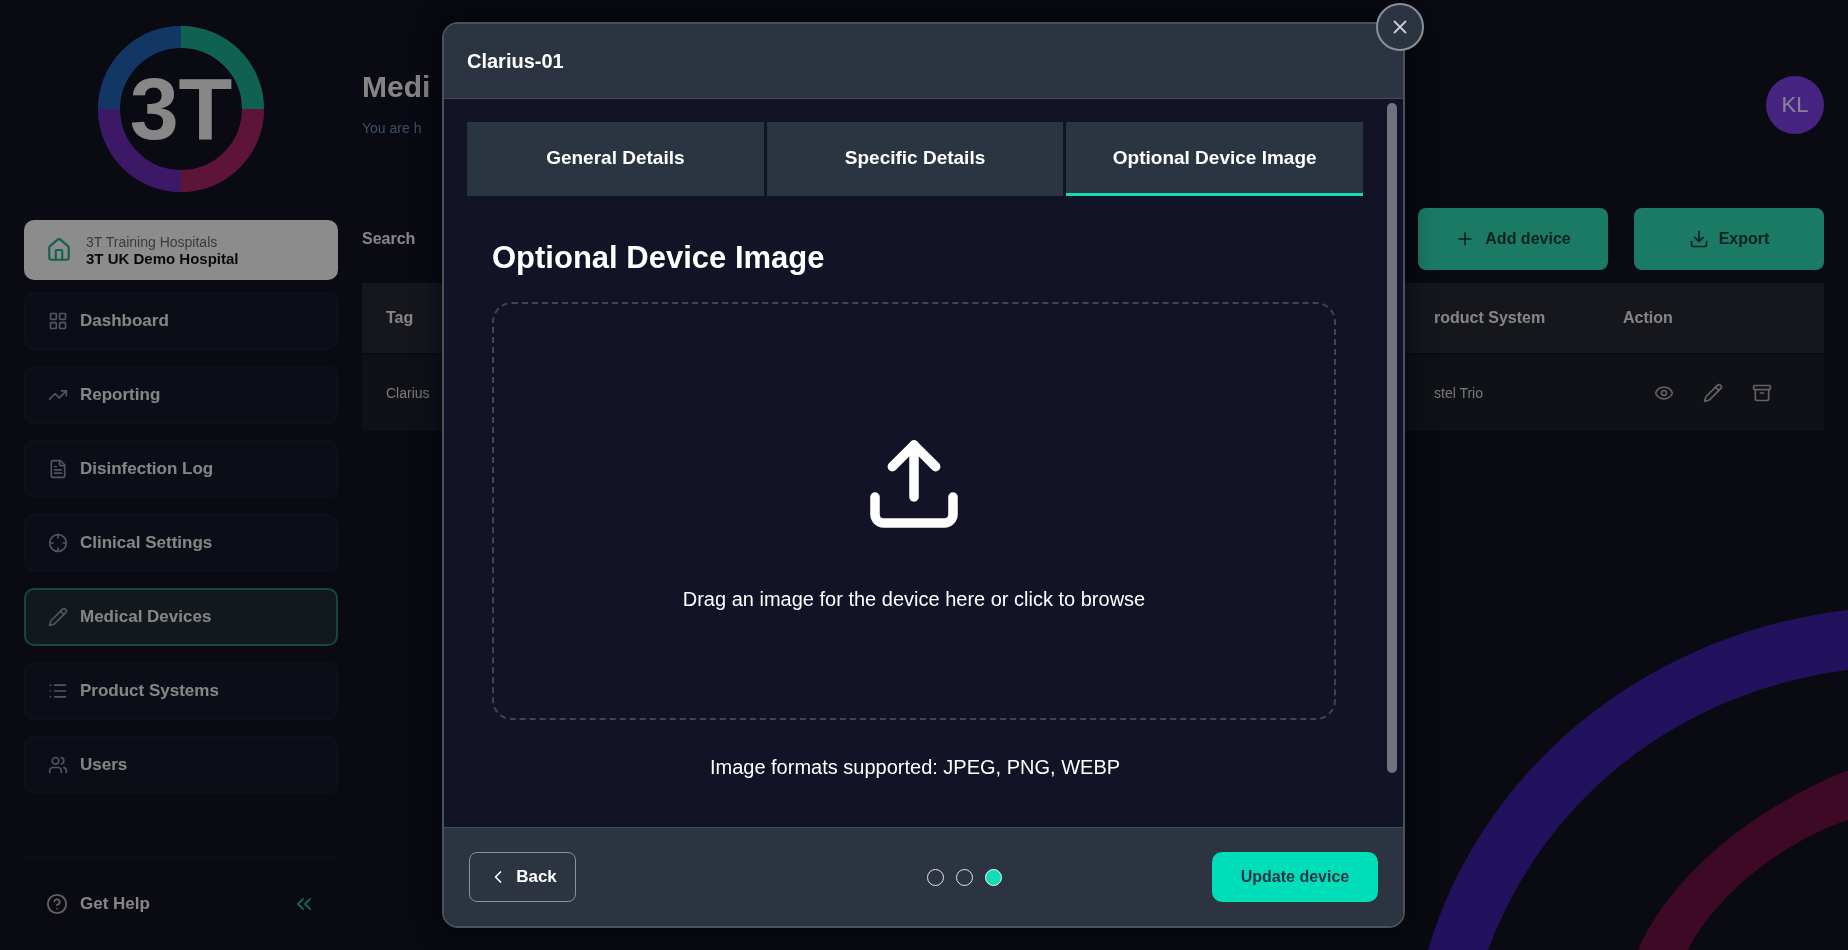  I want to click on nav-item: Dashboard, so click(181, 321).